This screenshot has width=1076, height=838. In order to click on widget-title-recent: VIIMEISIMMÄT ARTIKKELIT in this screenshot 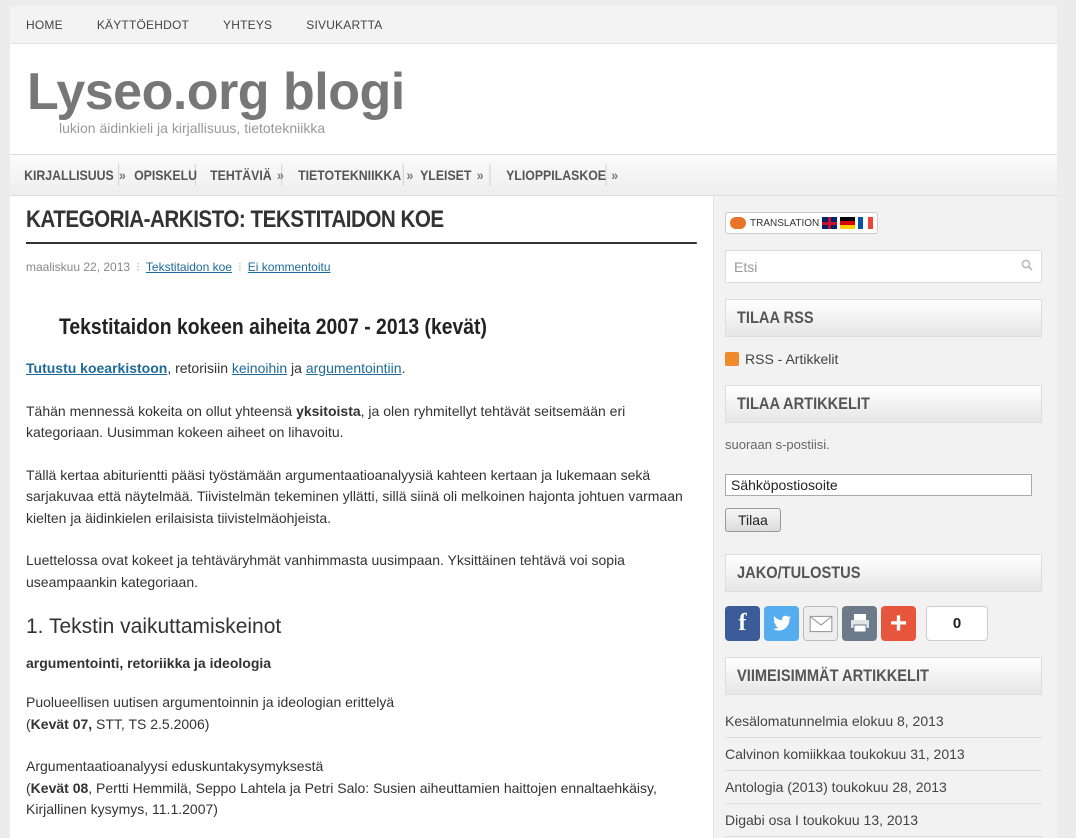, I will do `click(883, 676)`.